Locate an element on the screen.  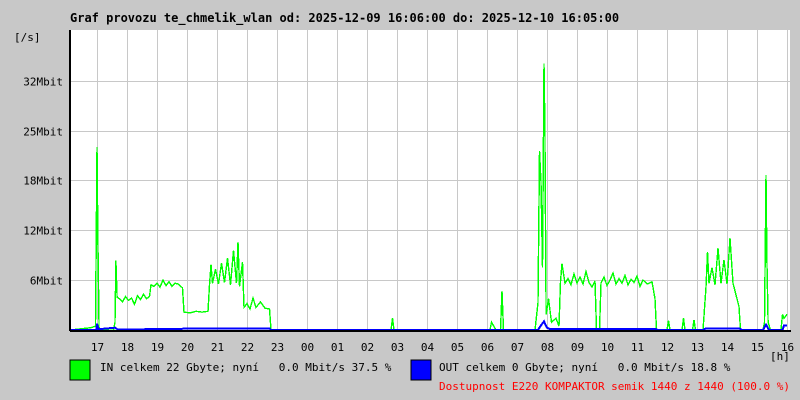
x-tick-label: 14 is located at coordinates (728, 347).